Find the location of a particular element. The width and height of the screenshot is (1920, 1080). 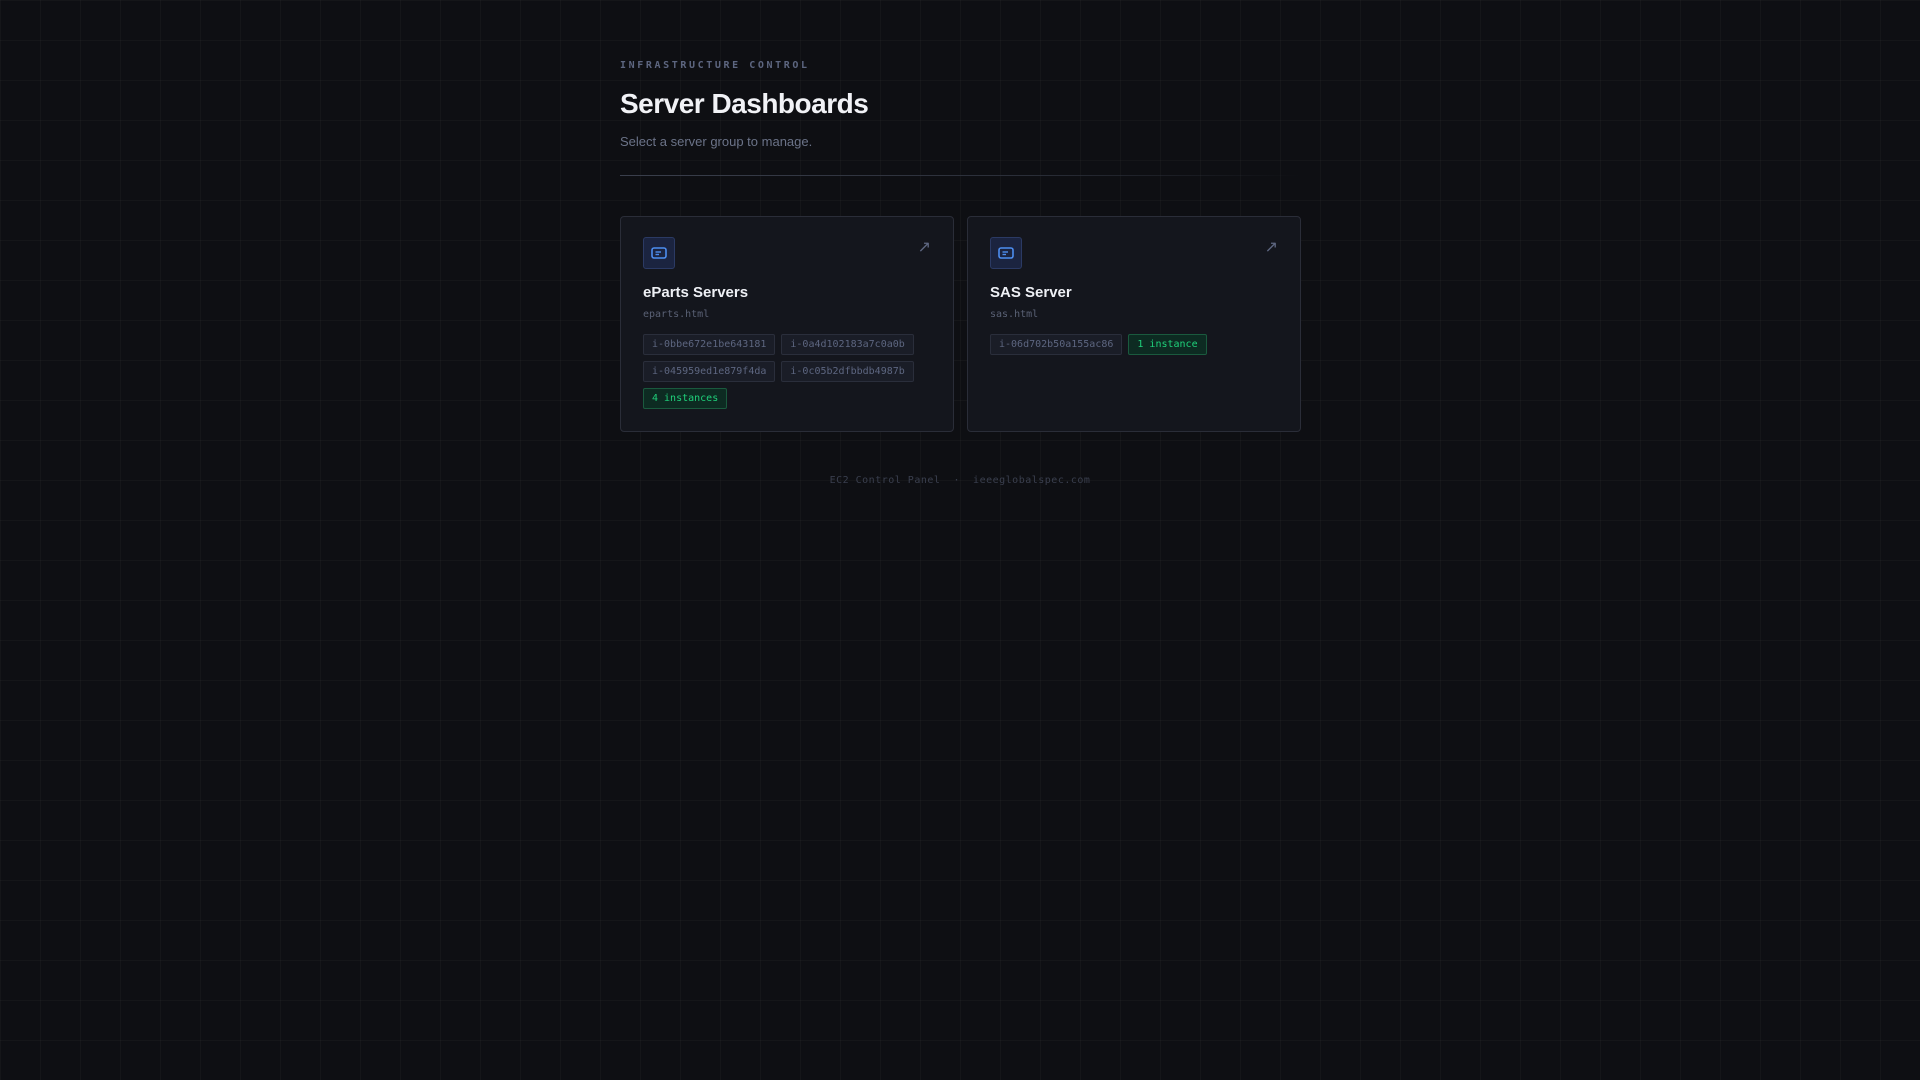

card-filename: eparts.html is located at coordinates (676, 314).